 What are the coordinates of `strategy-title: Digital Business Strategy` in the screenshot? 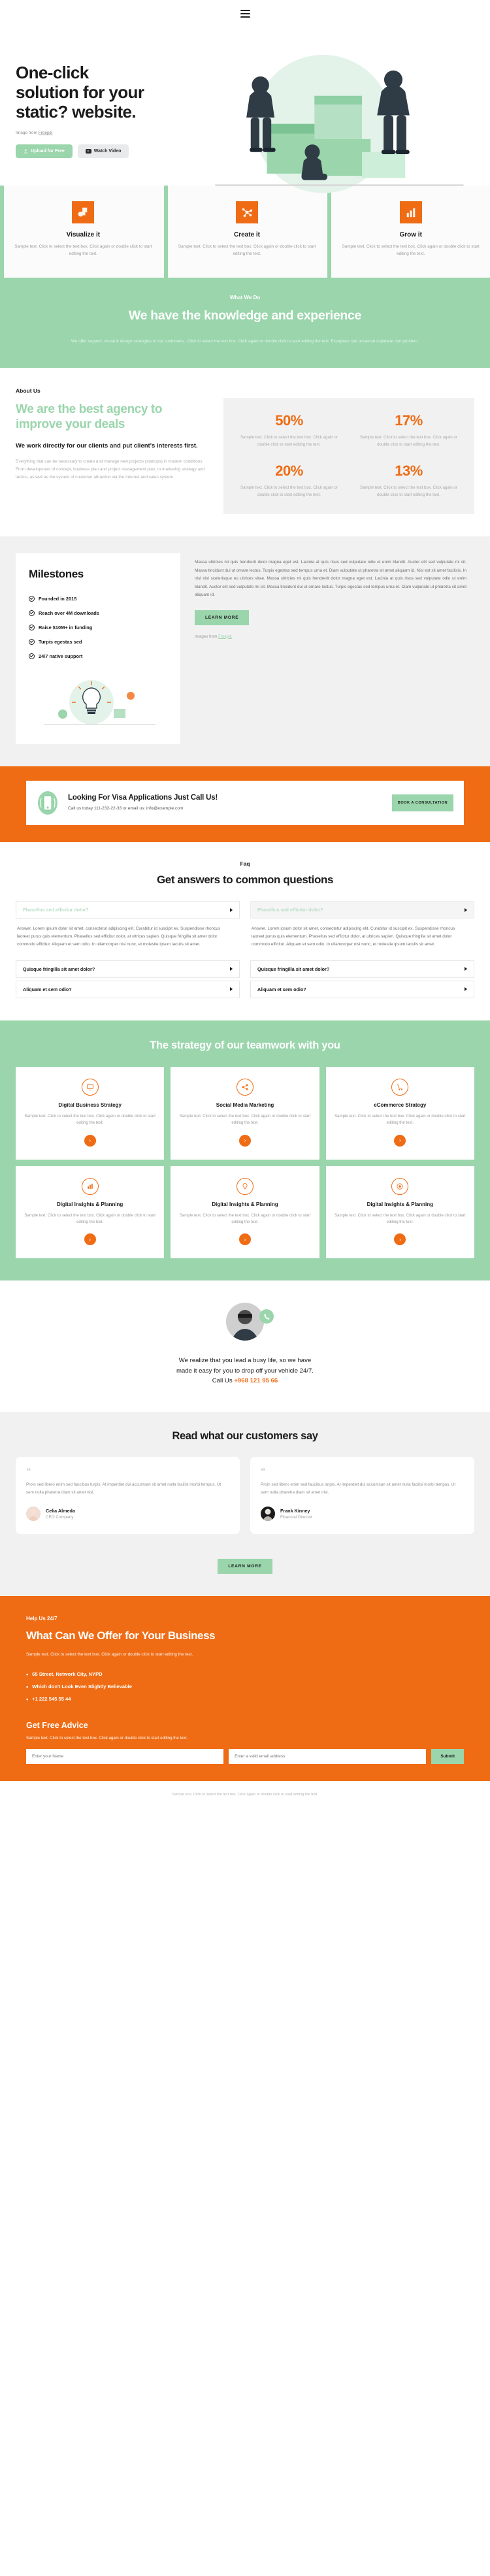 It's located at (90, 1104).